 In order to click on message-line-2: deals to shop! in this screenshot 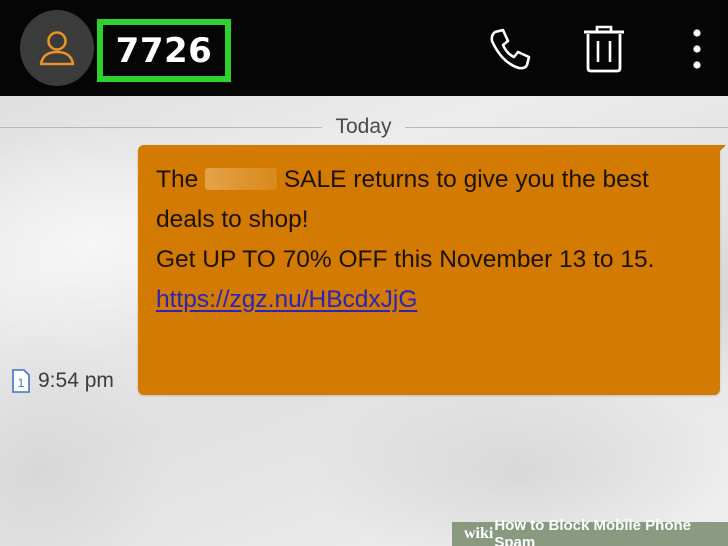, I will do `click(232, 219)`.